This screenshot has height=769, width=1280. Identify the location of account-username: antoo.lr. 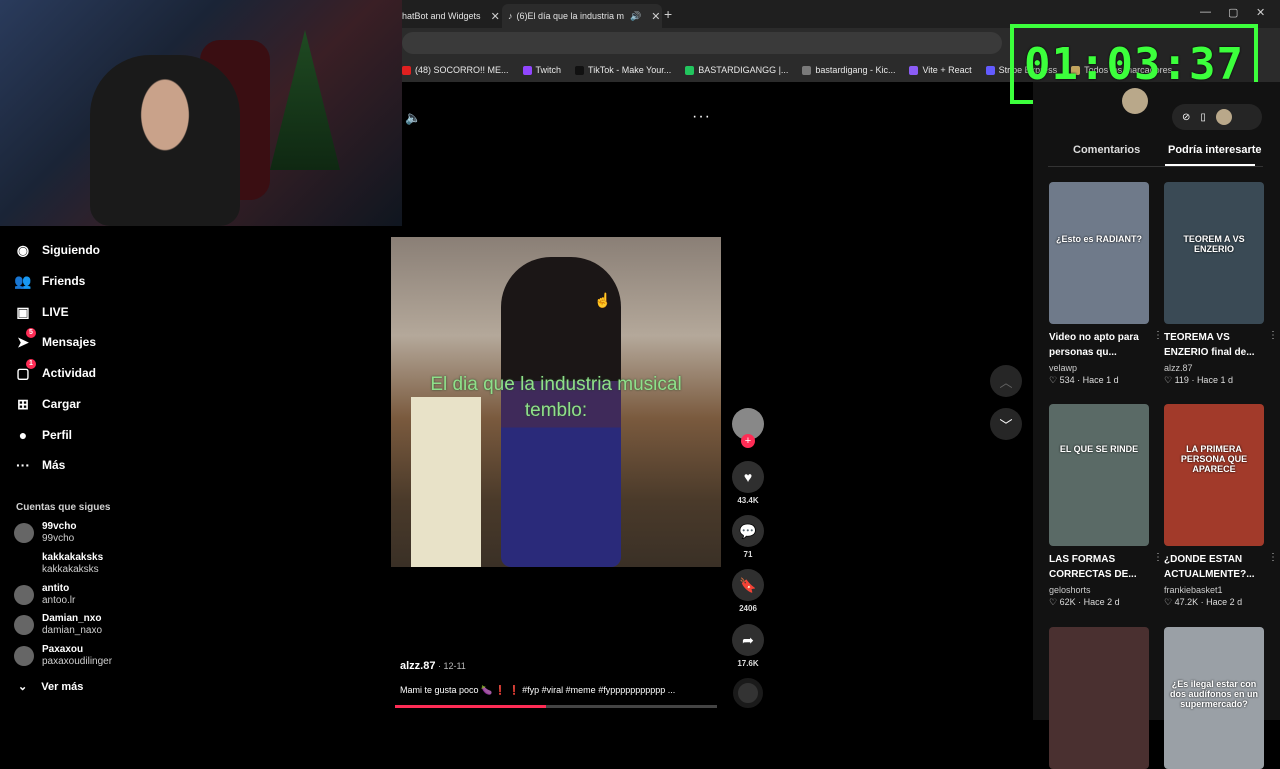
(59, 600).